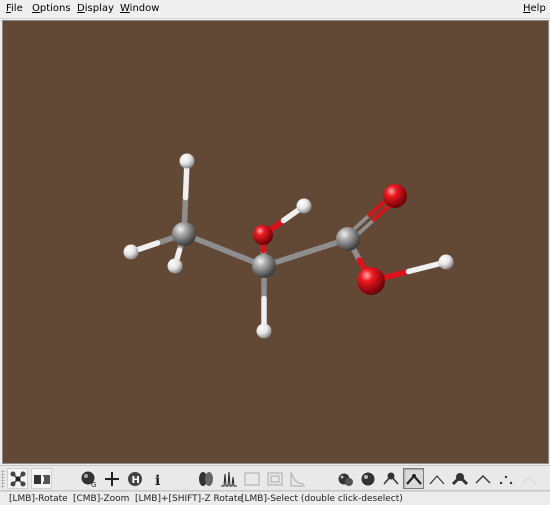  I want to click on orbital-icon, so click(205, 478).